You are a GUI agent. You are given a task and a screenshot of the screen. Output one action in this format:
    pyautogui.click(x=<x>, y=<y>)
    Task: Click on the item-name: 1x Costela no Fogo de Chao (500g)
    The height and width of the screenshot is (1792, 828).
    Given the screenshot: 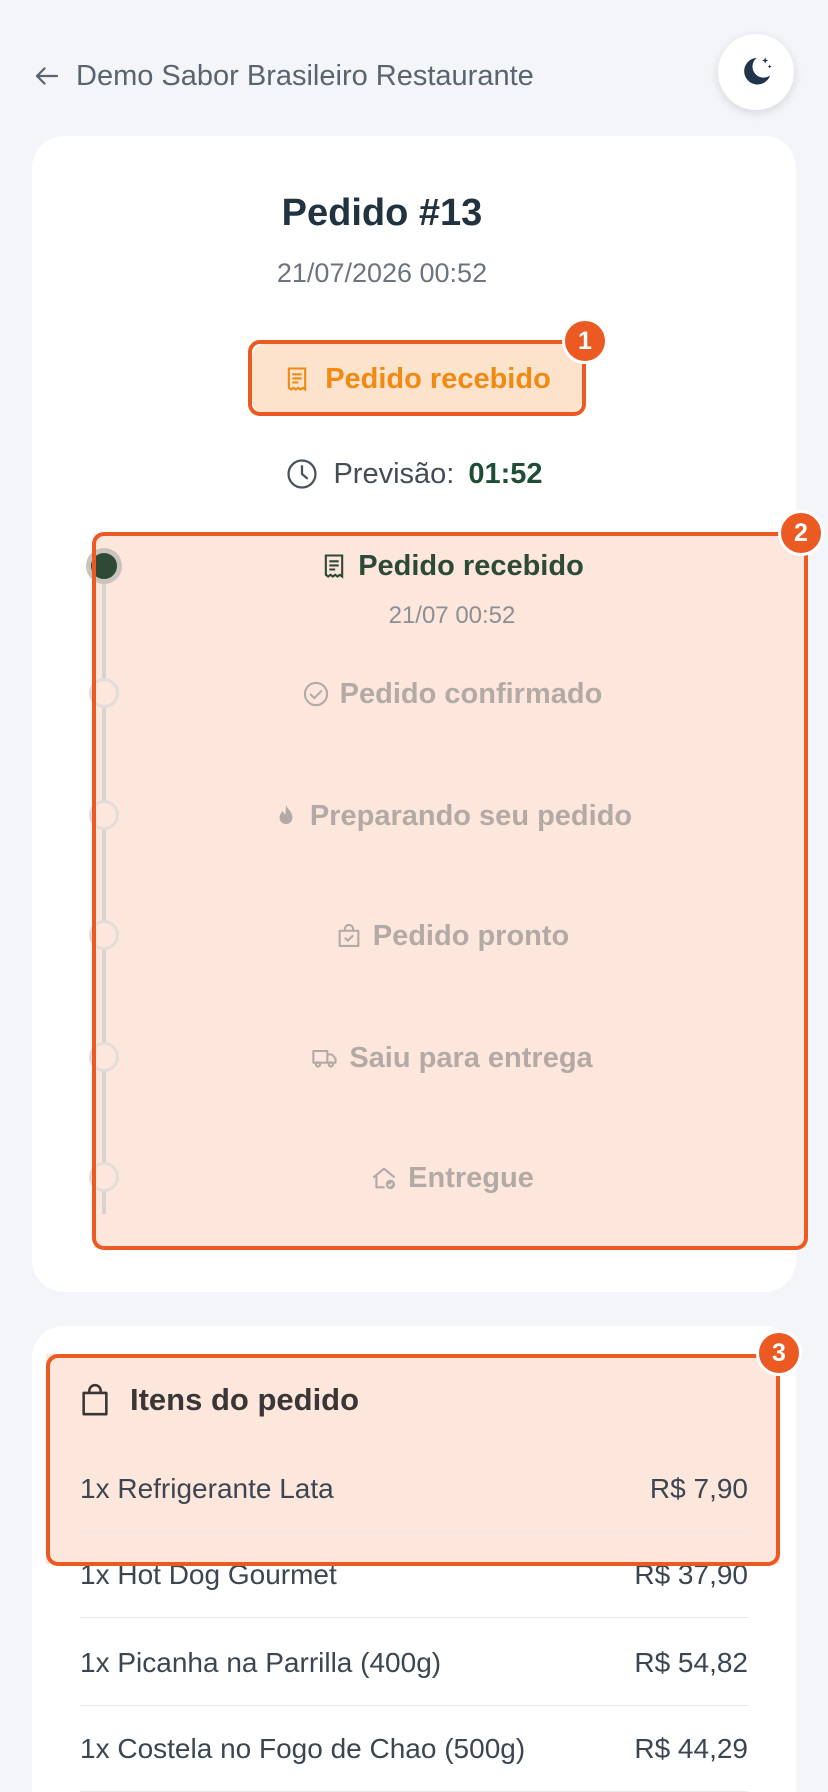 What is the action you would take?
    pyautogui.click(x=303, y=1748)
    